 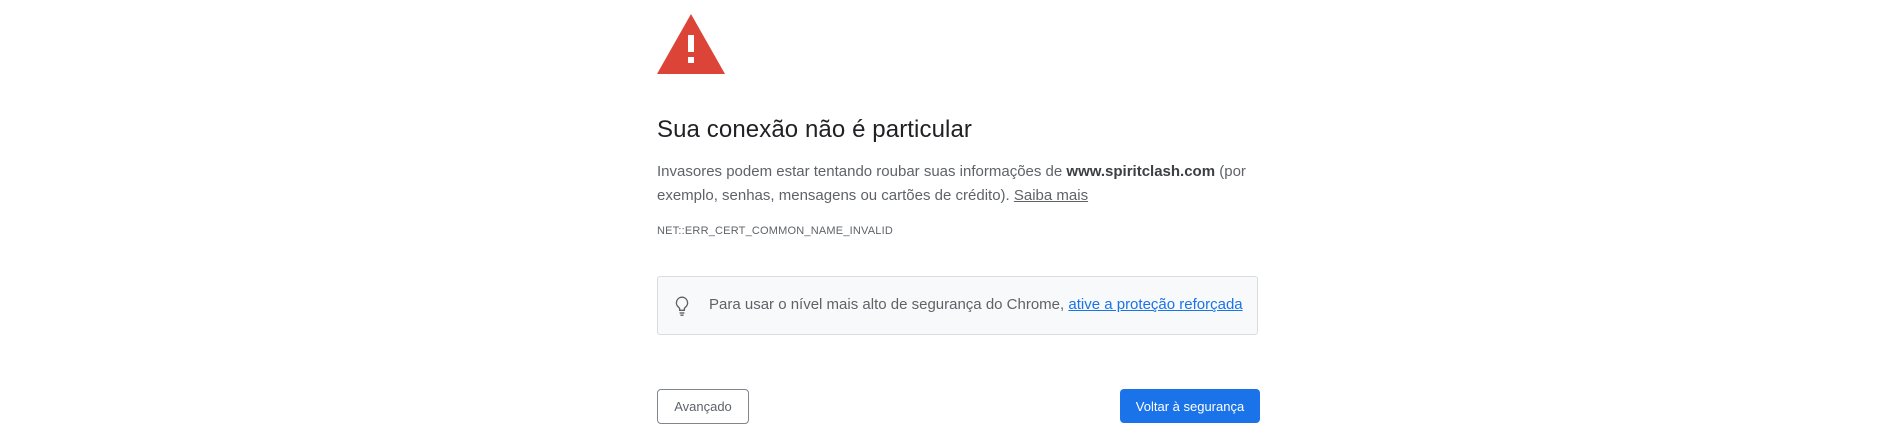 What do you see at coordinates (691, 44) in the screenshot?
I see `warning-triangle-icon` at bounding box center [691, 44].